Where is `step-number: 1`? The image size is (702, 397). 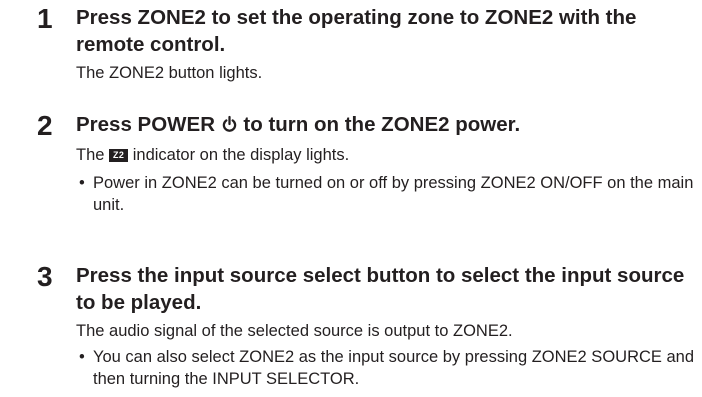 step-number: 1 is located at coordinates (45, 18).